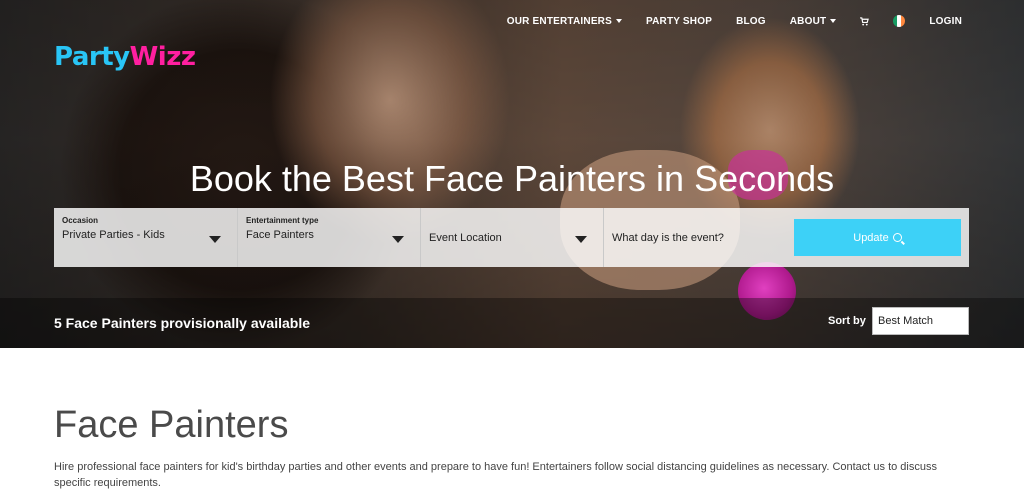 This screenshot has height=493, width=1024. I want to click on nav-party-shop-label: PARTY SHOP, so click(679, 21).